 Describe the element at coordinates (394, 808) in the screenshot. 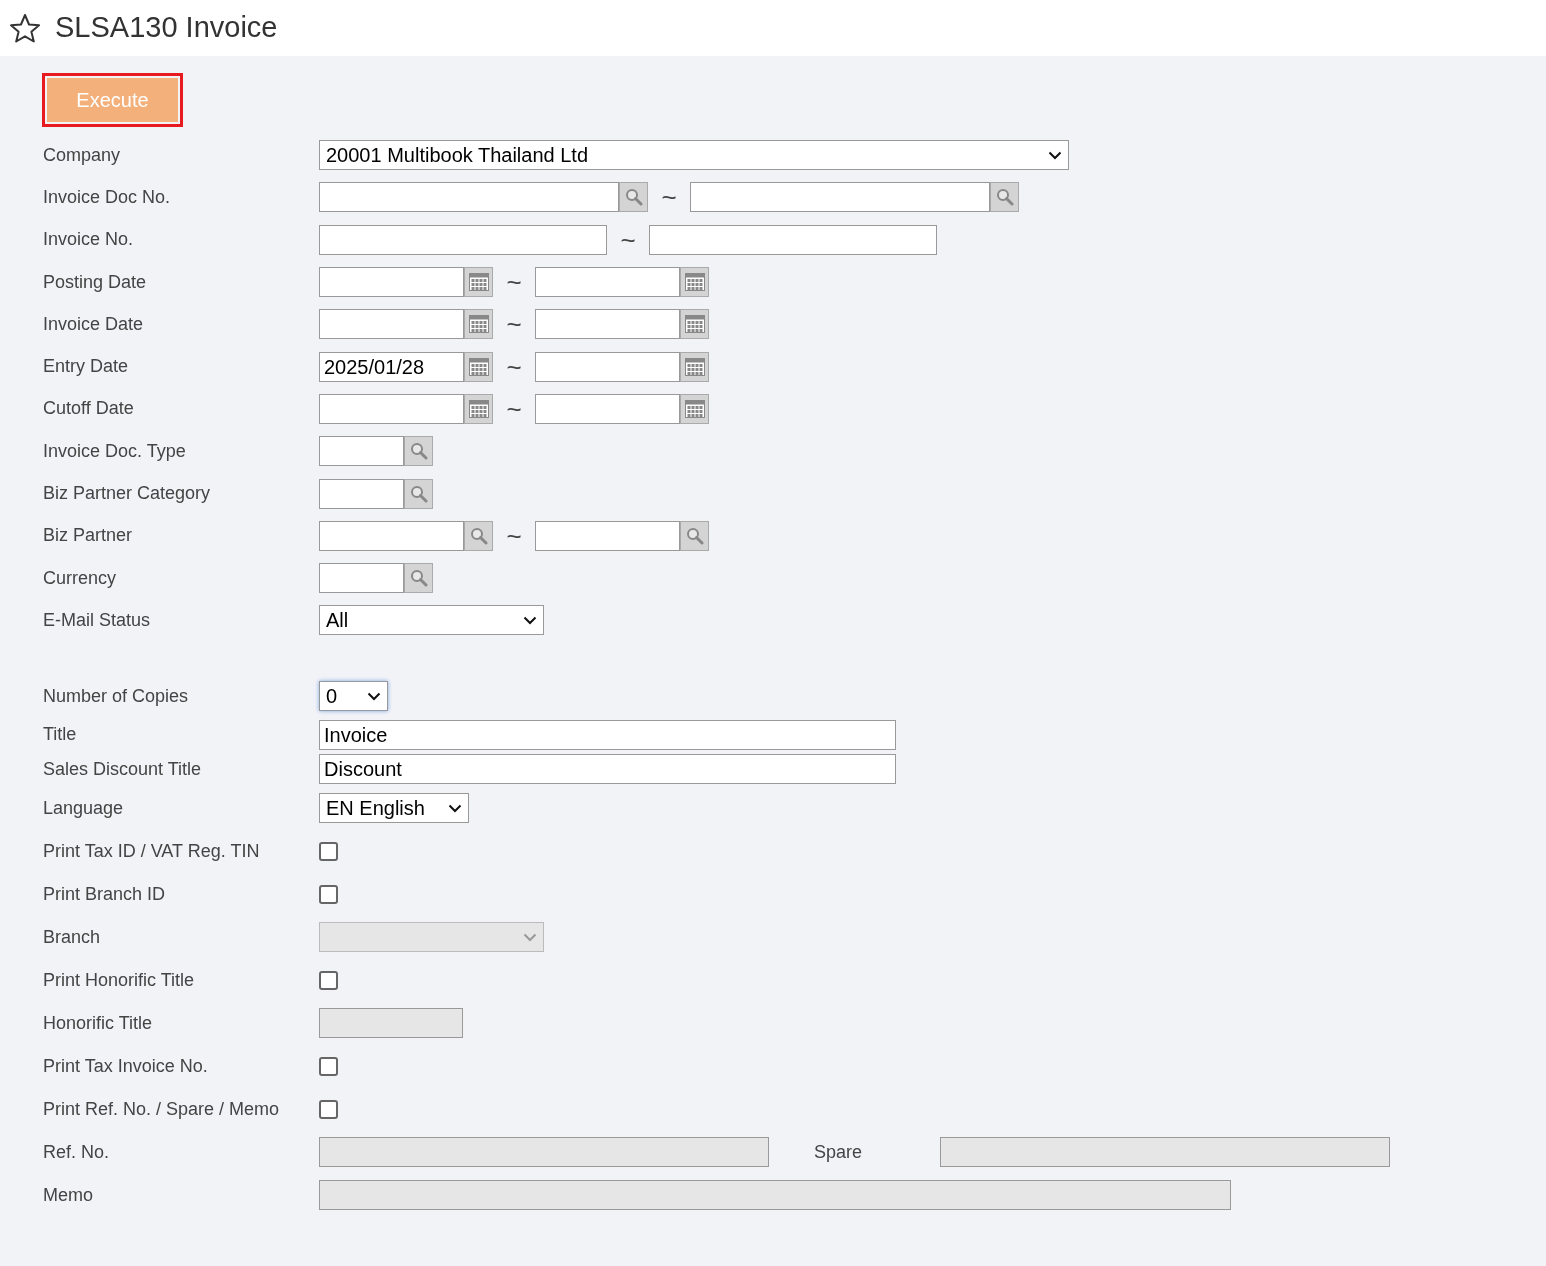

I see `dropdown: EN English` at that location.